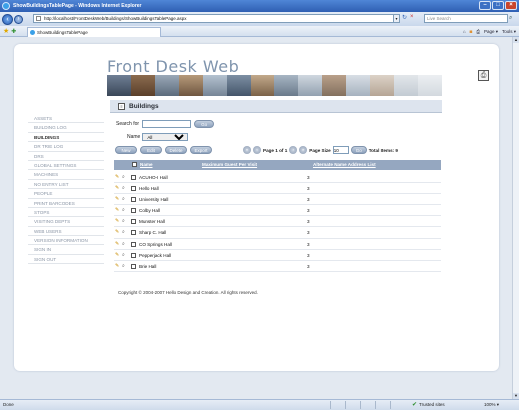 This screenshot has height=410, width=519. What do you see at coordinates (66, 232) in the screenshot?
I see `sidebar-item-web-users: WEB USERS` at bounding box center [66, 232].